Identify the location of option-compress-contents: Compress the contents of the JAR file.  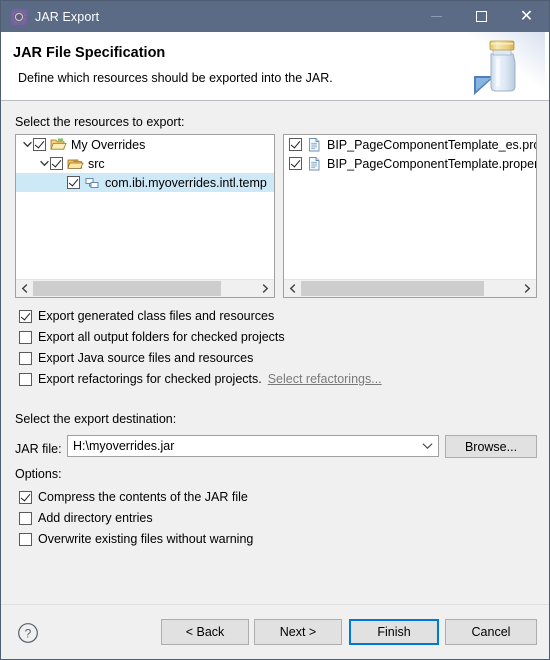
(133, 497).